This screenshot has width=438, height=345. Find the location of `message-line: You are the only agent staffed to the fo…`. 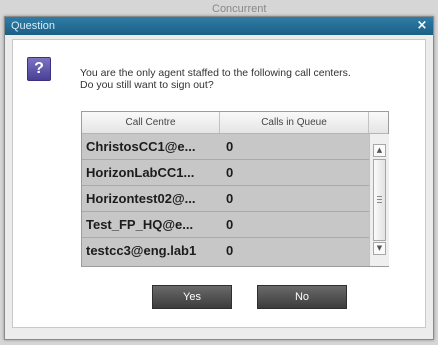

message-line: You are the only agent staffed to the fo… is located at coordinates (215, 73).